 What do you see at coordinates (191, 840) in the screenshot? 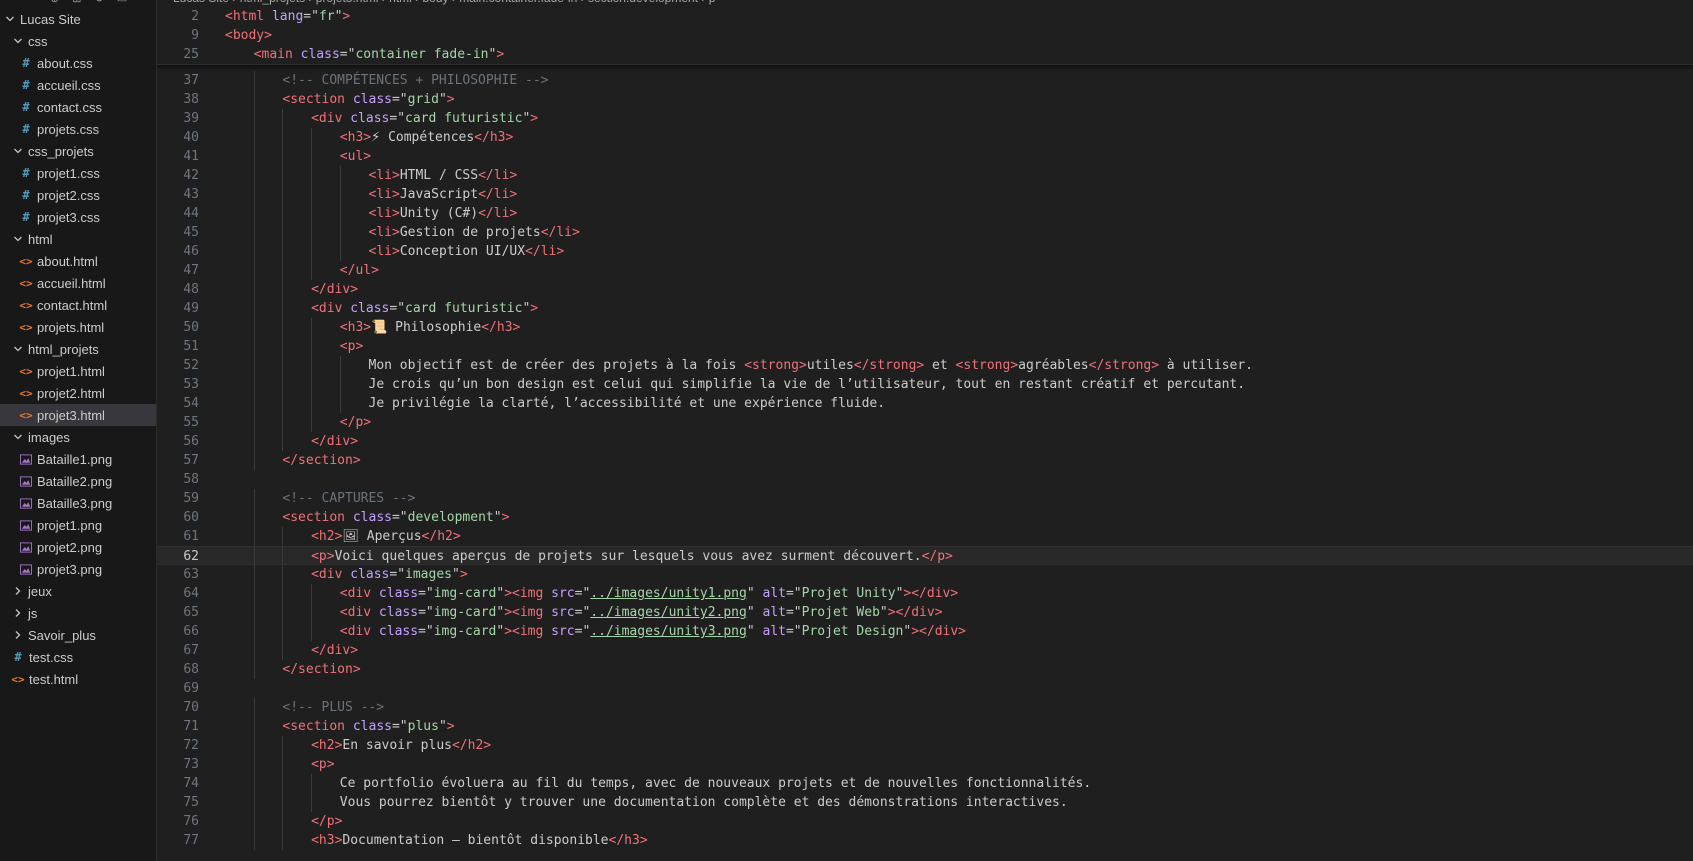
I see `line-number: 77` at bounding box center [191, 840].